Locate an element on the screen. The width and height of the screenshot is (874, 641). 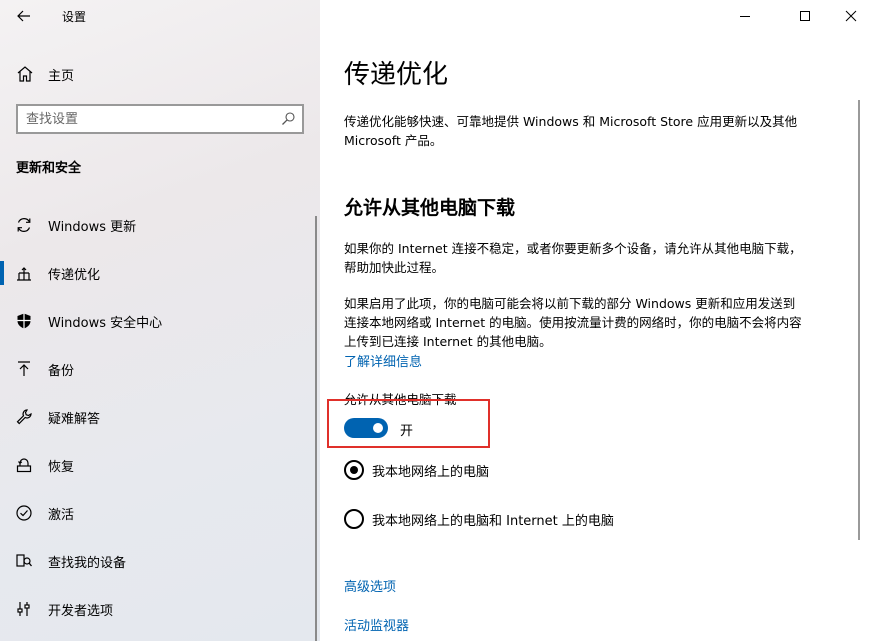
backup-arrow-icon is located at coordinates (24, 368).